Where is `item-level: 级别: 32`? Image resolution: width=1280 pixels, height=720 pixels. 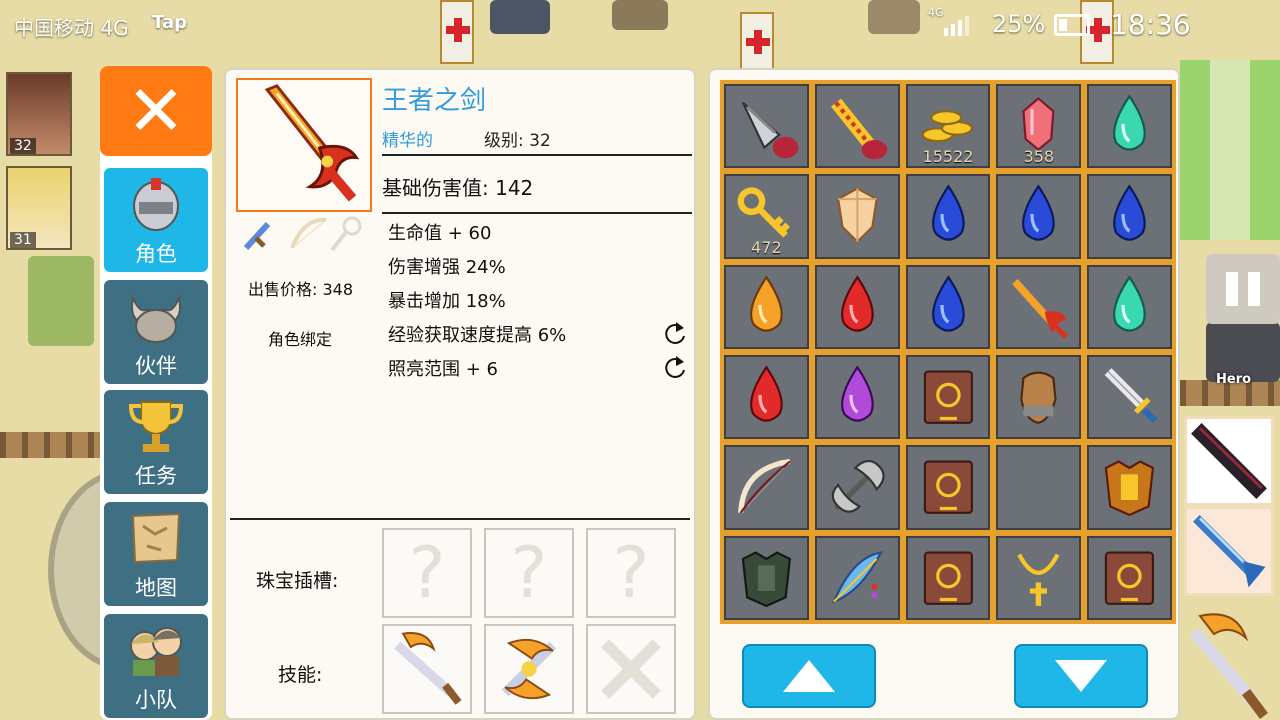
item-level: 级别: 32 is located at coordinates (517, 141).